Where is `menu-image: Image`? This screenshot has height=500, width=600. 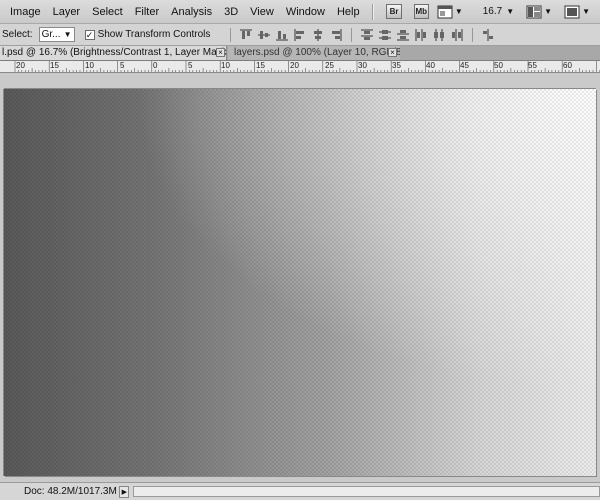
menu-image: Image is located at coordinates (23, 12).